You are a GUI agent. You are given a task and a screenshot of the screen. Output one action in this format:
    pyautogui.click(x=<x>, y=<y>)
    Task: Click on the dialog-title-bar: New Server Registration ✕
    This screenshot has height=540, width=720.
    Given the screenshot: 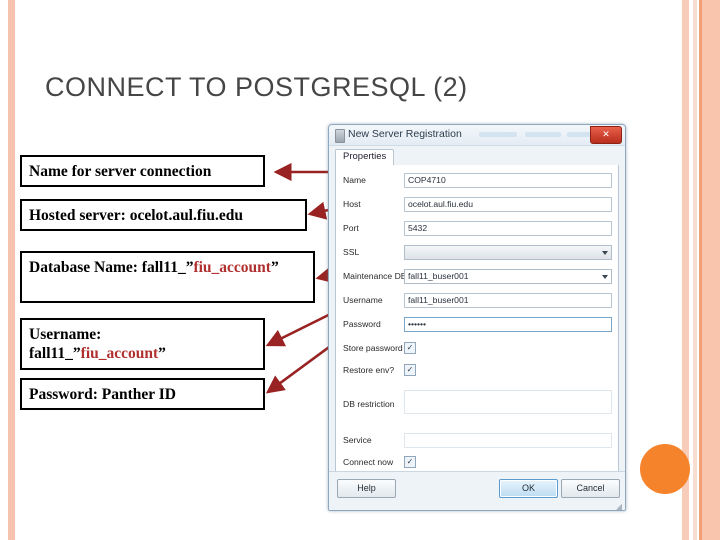 What is the action you would take?
    pyautogui.click(x=477, y=135)
    